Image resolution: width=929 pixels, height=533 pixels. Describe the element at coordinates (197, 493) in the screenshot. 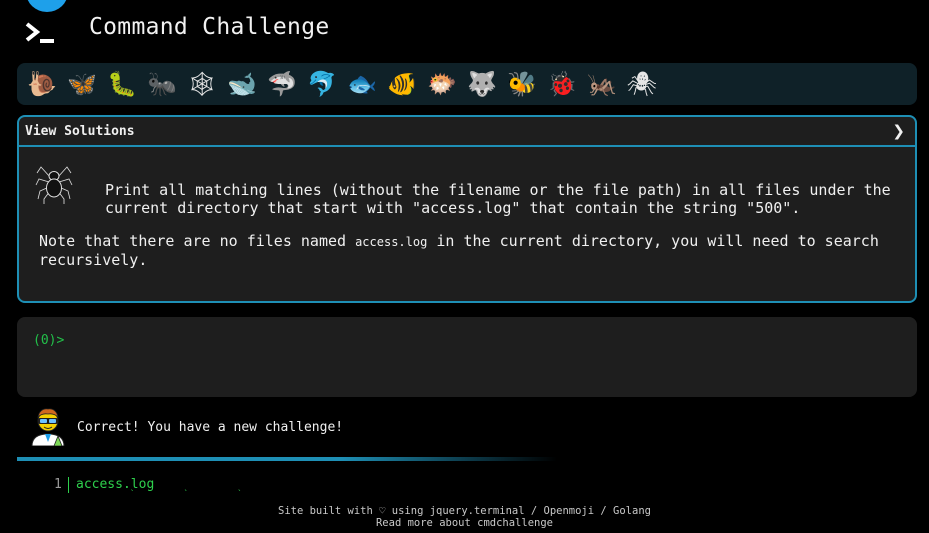

I see `output-ticks: ` ` `` at that location.